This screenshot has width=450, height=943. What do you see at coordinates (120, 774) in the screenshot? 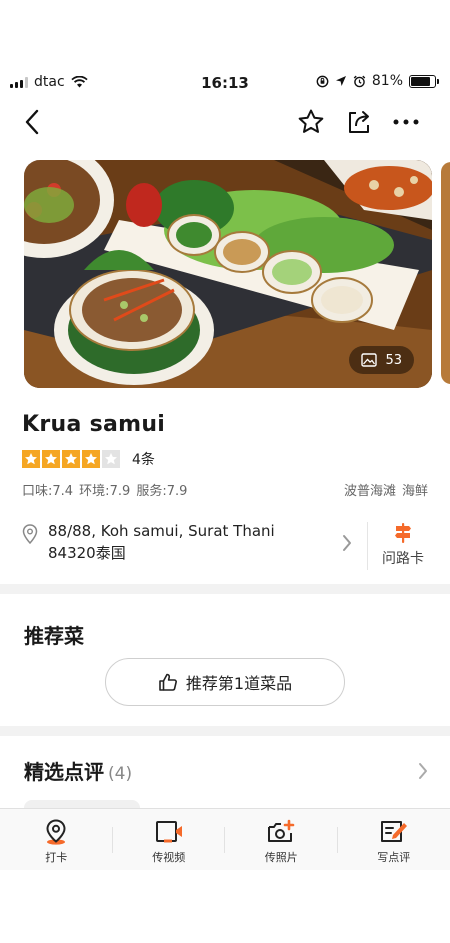
I see `reviews-count: (4)` at bounding box center [120, 774].